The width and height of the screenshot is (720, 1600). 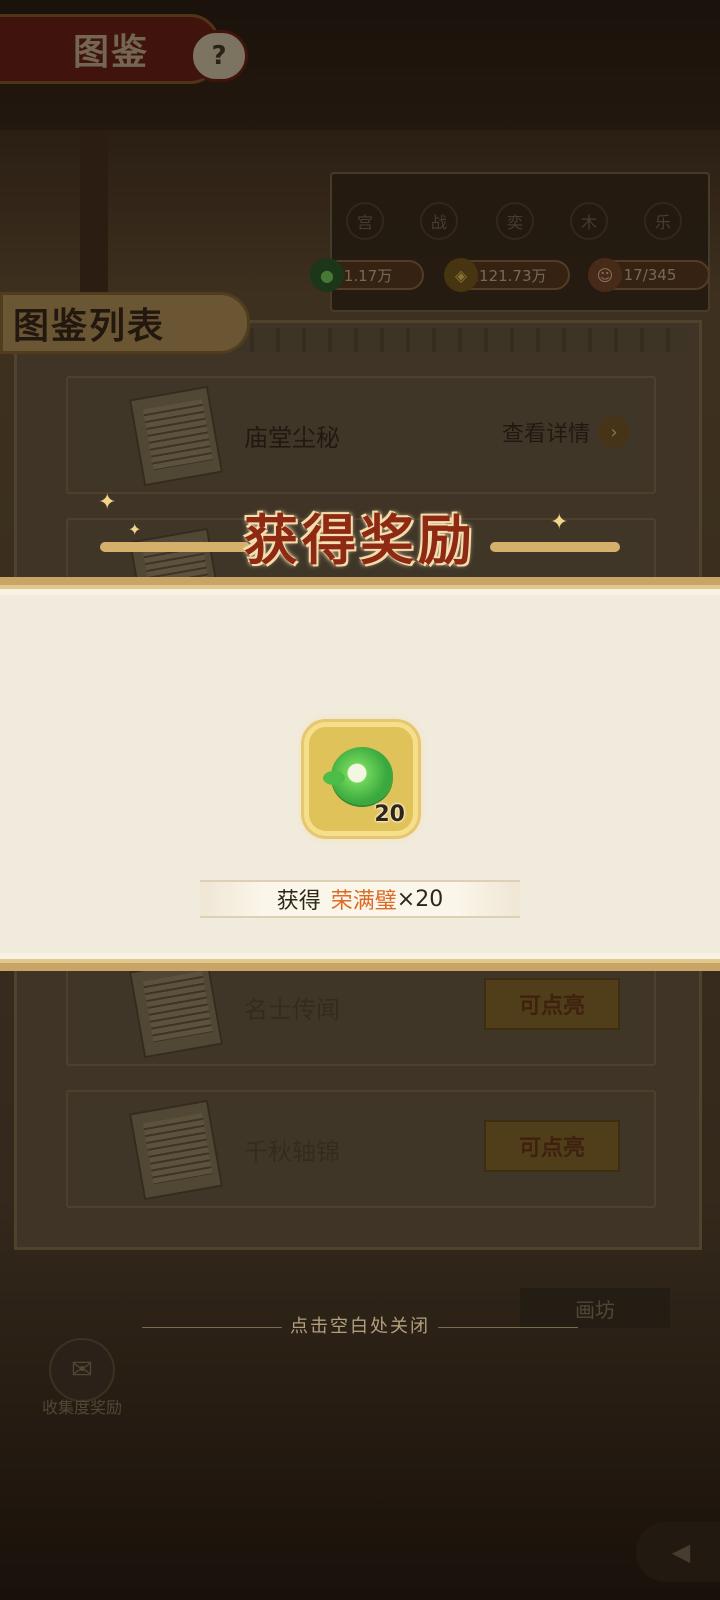 I want to click on reward-title: 获得奖励, so click(x=360, y=540).